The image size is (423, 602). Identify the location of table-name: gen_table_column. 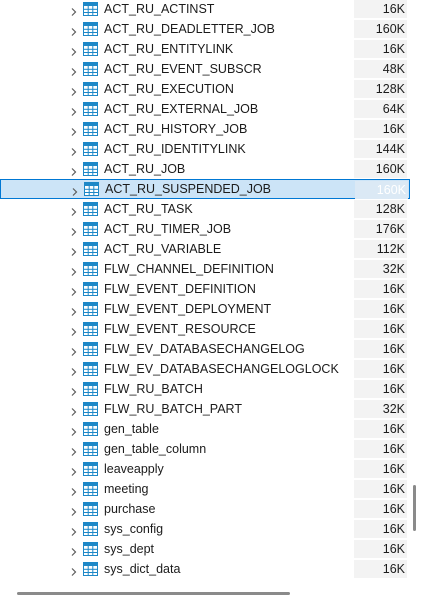
(155, 449).